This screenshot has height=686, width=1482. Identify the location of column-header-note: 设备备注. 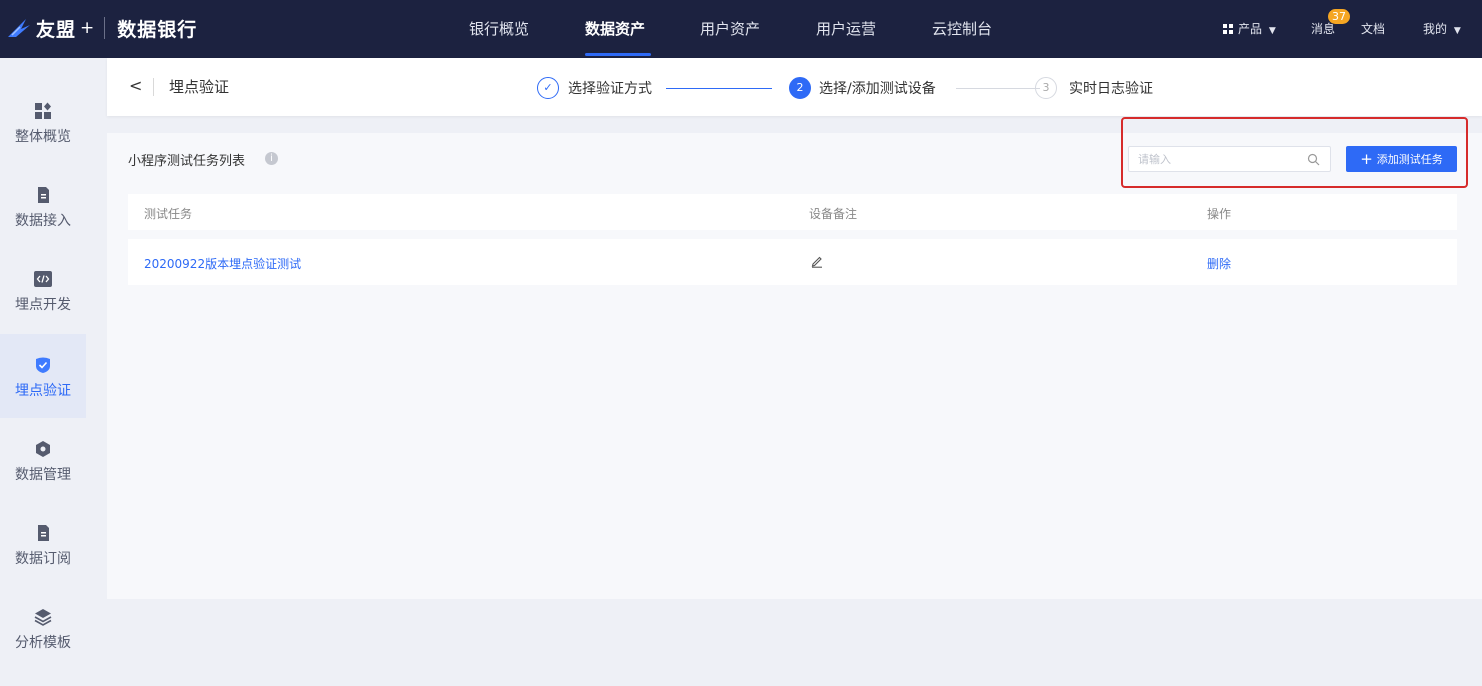
(833, 214).